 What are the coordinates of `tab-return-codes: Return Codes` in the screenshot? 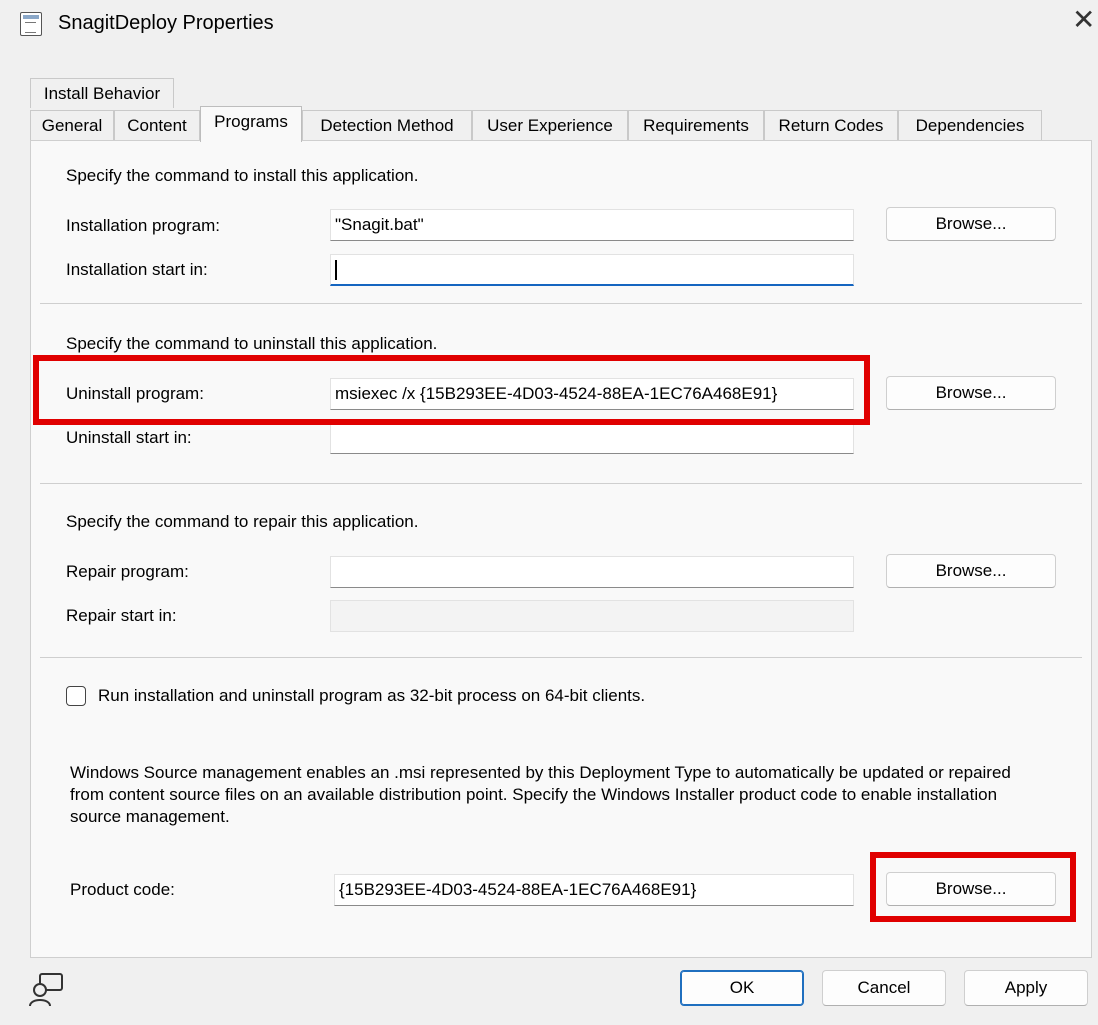 It's located at (831, 125).